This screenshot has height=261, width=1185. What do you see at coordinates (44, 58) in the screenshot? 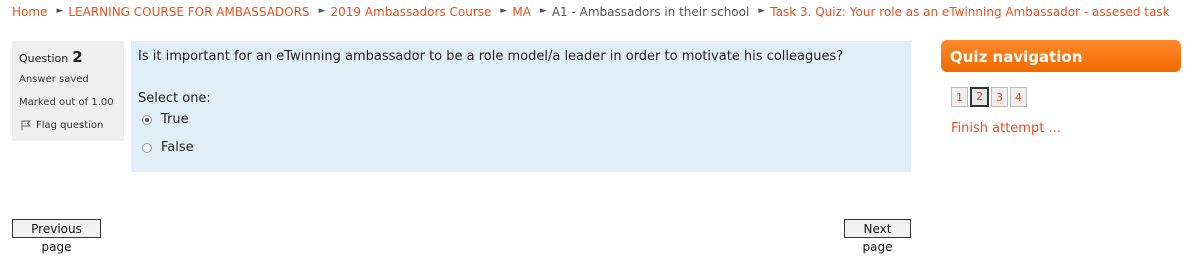
I see `question-label: Question` at bounding box center [44, 58].